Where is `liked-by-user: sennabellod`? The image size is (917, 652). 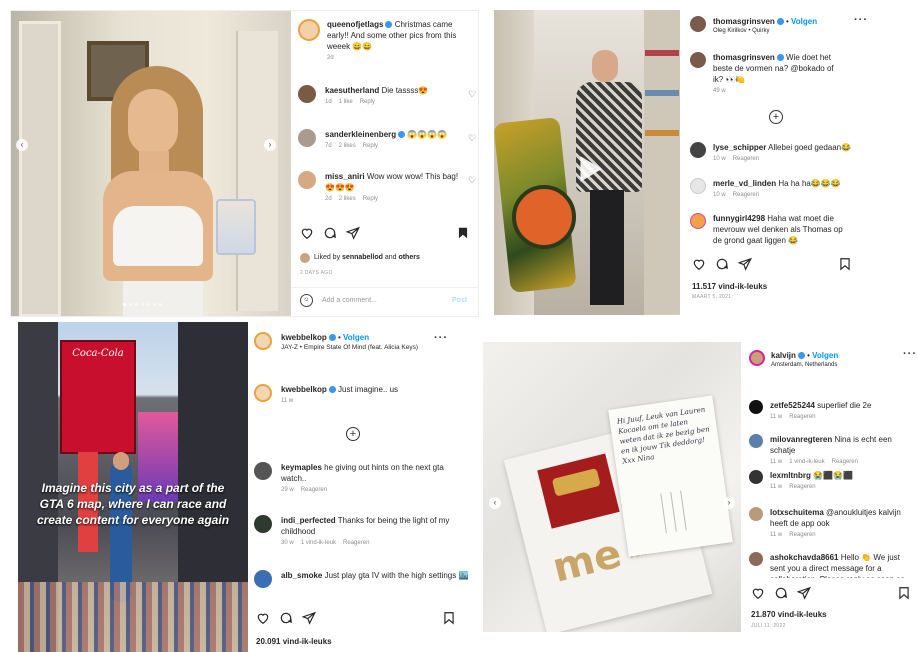
liked-by-user: sennabellod is located at coordinates (362, 257).